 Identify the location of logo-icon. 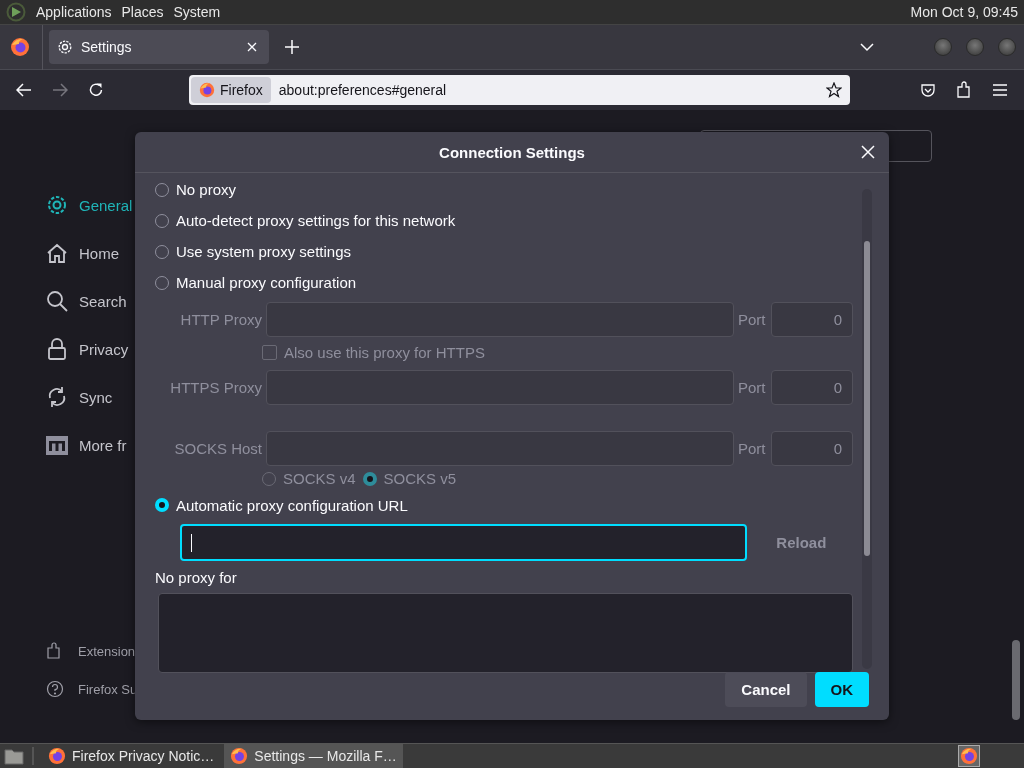
(57, 445).